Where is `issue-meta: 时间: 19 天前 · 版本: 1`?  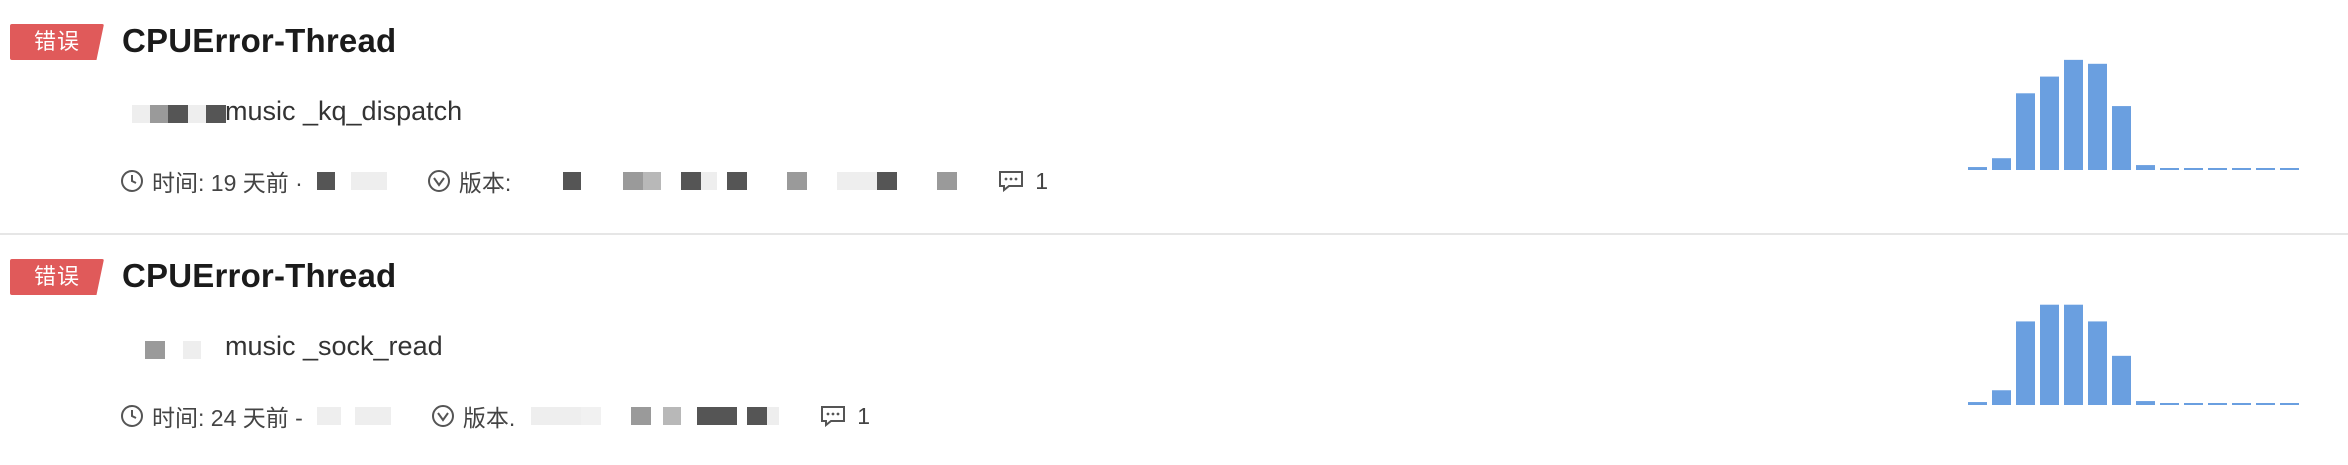 issue-meta: 时间: 19 天前 · 版本: 1 is located at coordinates (584, 181).